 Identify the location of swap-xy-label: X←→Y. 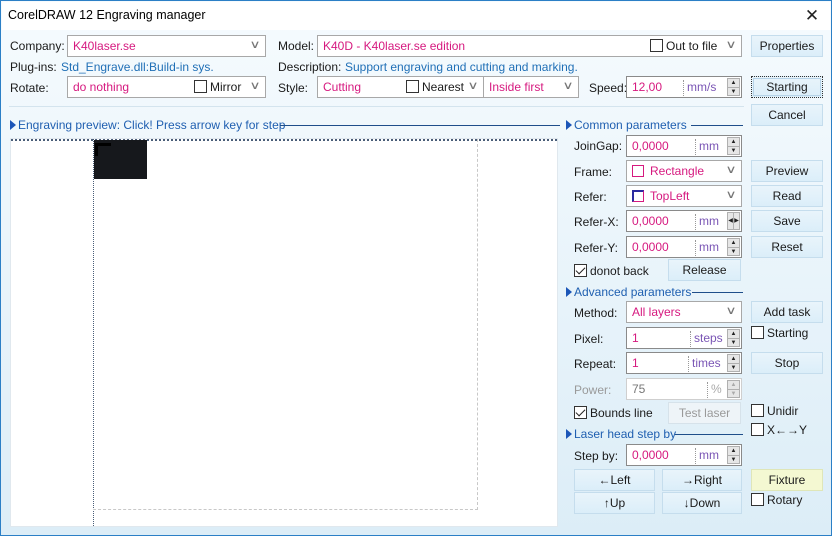
(787, 430).